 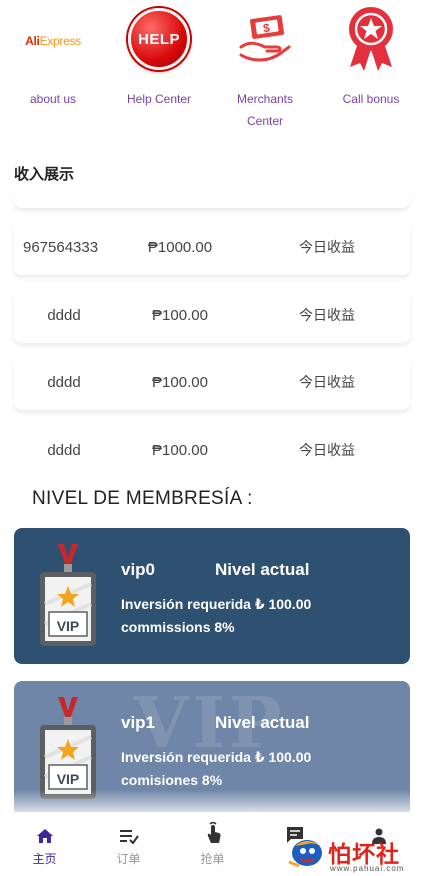 I want to click on quick-link-label: Merchants Center, so click(x=265, y=110).